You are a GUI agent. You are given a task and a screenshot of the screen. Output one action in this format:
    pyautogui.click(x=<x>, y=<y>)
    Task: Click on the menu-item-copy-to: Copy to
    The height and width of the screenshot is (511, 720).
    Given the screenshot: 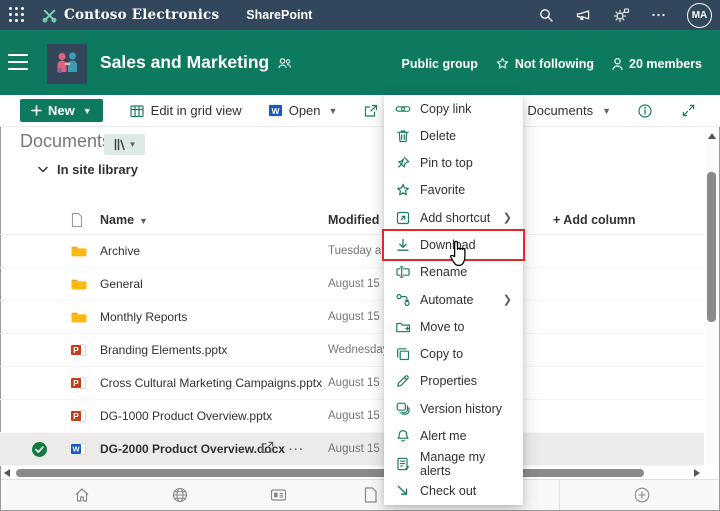 What is the action you would take?
    pyautogui.click(x=453, y=354)
    